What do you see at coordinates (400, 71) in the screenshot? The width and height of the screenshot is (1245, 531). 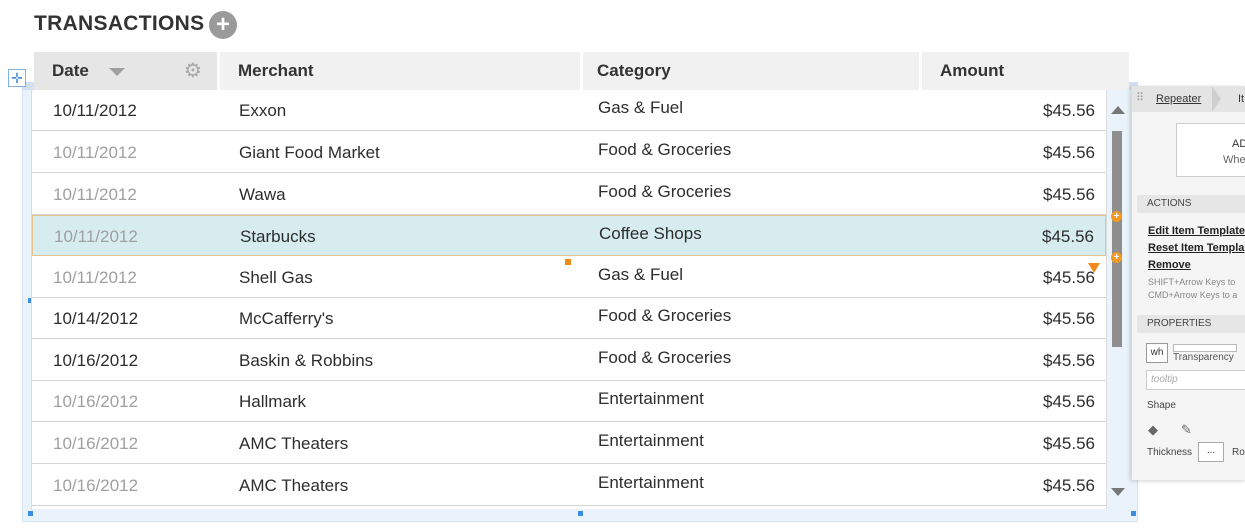 I see `column-header-merchant: Merchant` at bounding box center [400, 71].